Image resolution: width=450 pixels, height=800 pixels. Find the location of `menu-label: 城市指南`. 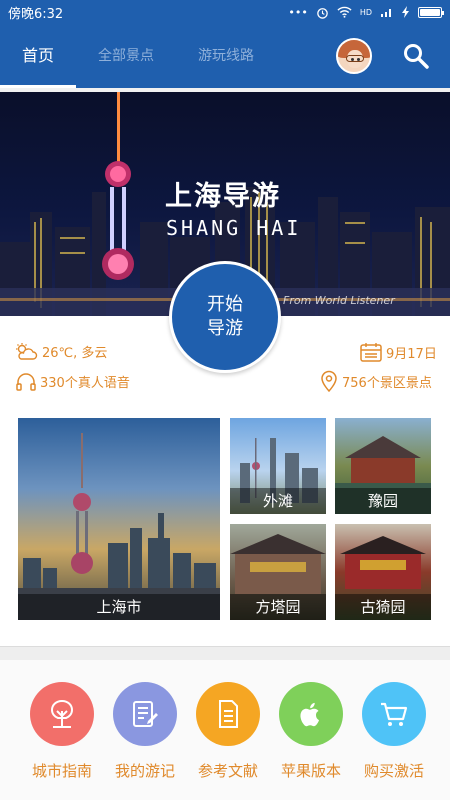

menu-label: 城市指南 is located at coordinates (61, 771).